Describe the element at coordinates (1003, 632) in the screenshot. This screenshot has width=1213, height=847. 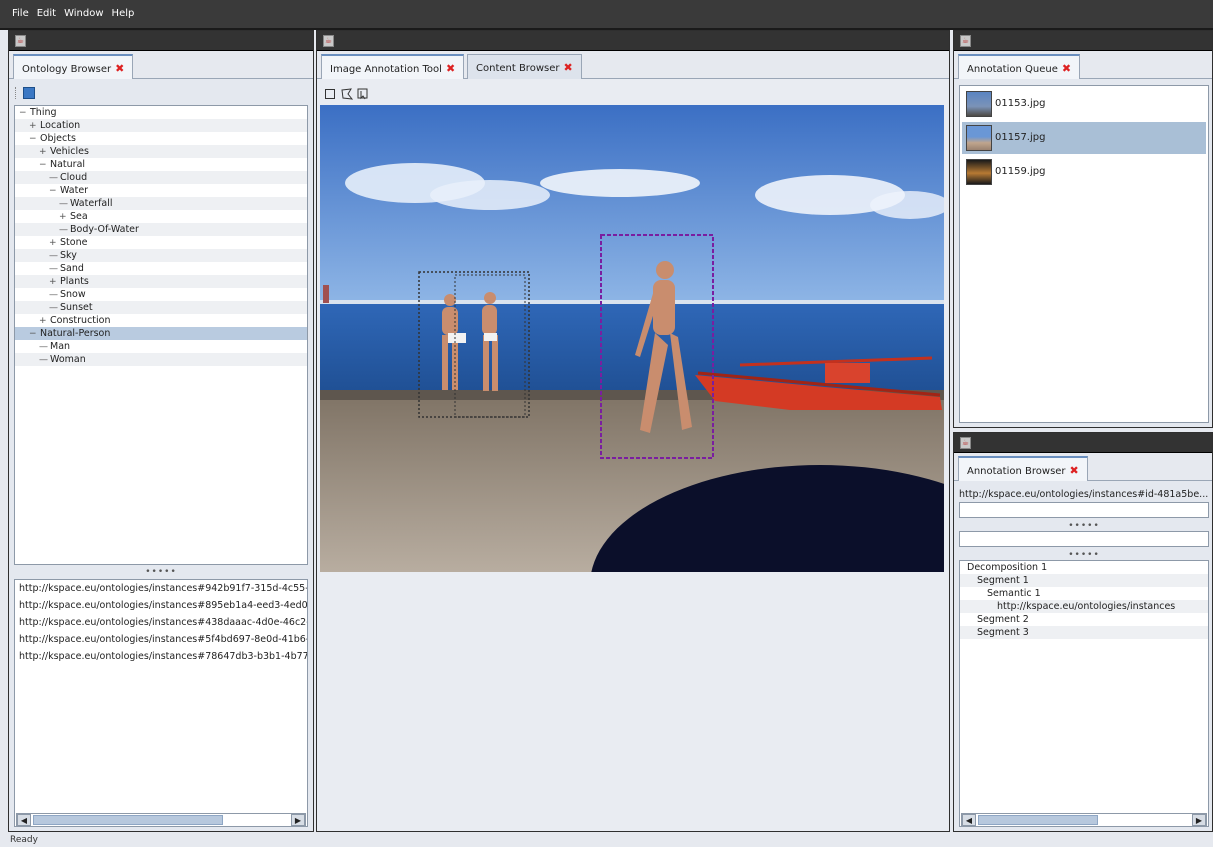
I see `tree-node-label: Segment 3` at that location.